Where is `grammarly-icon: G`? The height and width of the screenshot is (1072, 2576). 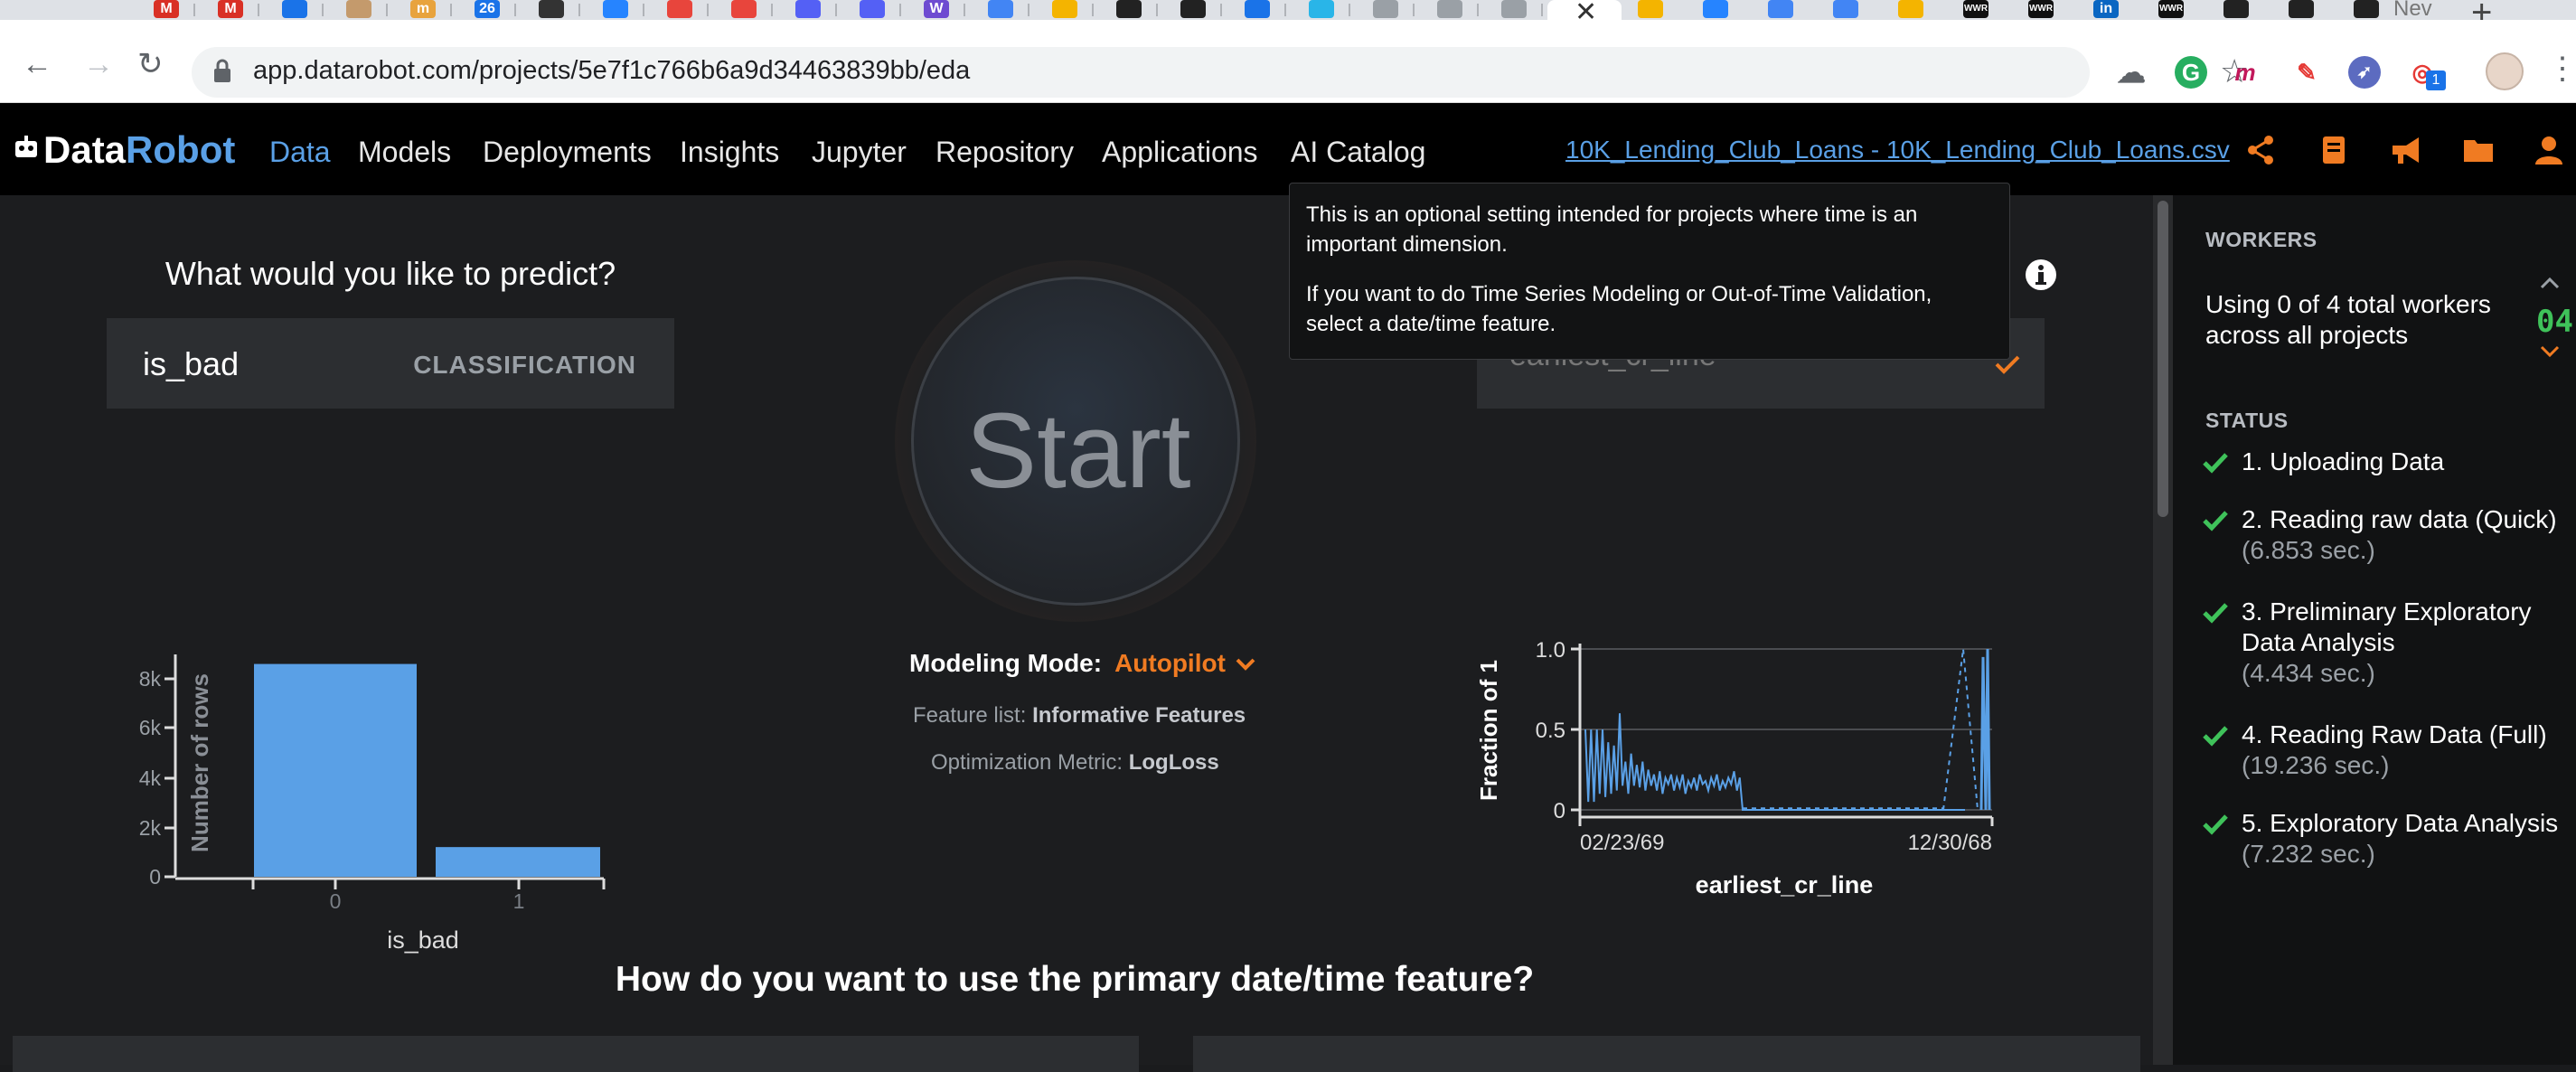 grammarly-icon: G is located at coordinates (2191, 72).